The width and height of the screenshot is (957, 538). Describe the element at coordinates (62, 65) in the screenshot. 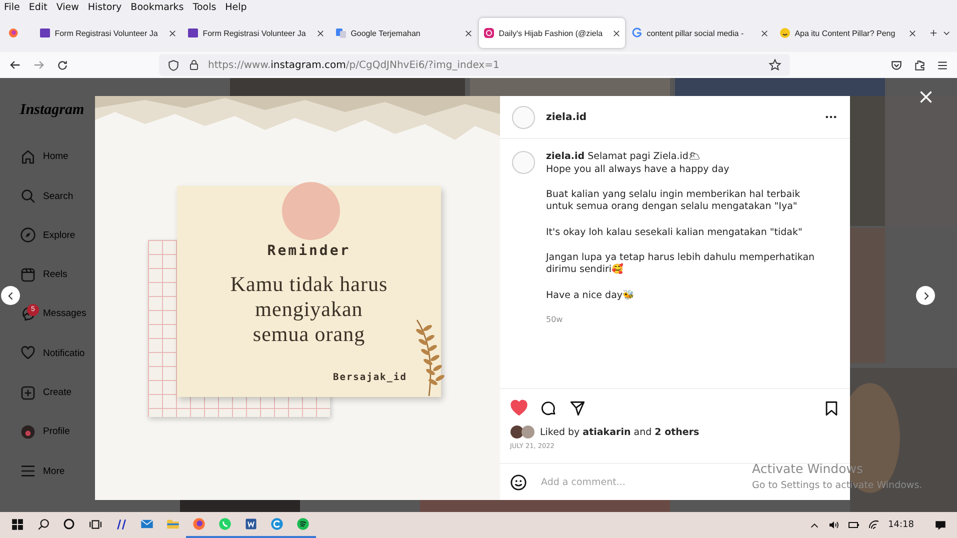

I see `reload-icon` at that location.